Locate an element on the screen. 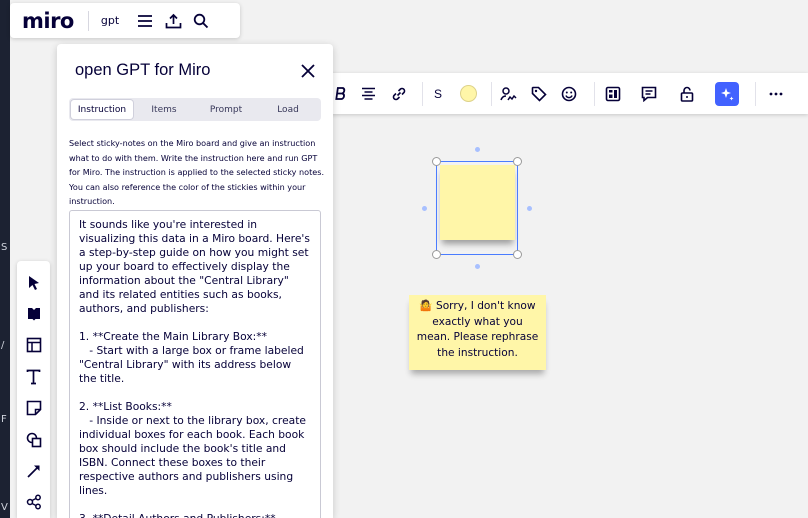  tab-load: Load is located at coordinates (288, 109).